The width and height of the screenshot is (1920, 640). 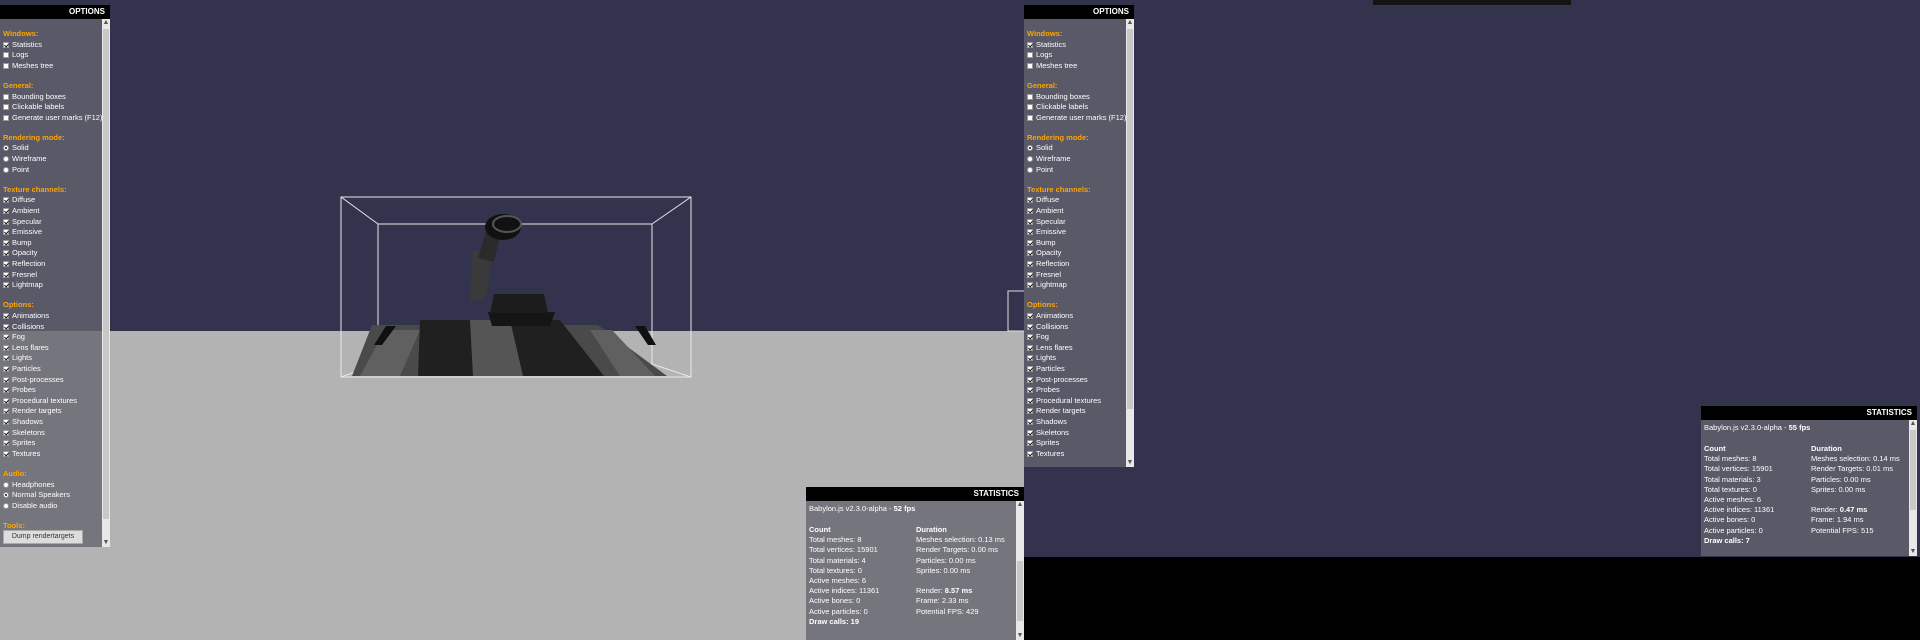 I want to click on rendering-option: Solid, so click(x=16, y=148).